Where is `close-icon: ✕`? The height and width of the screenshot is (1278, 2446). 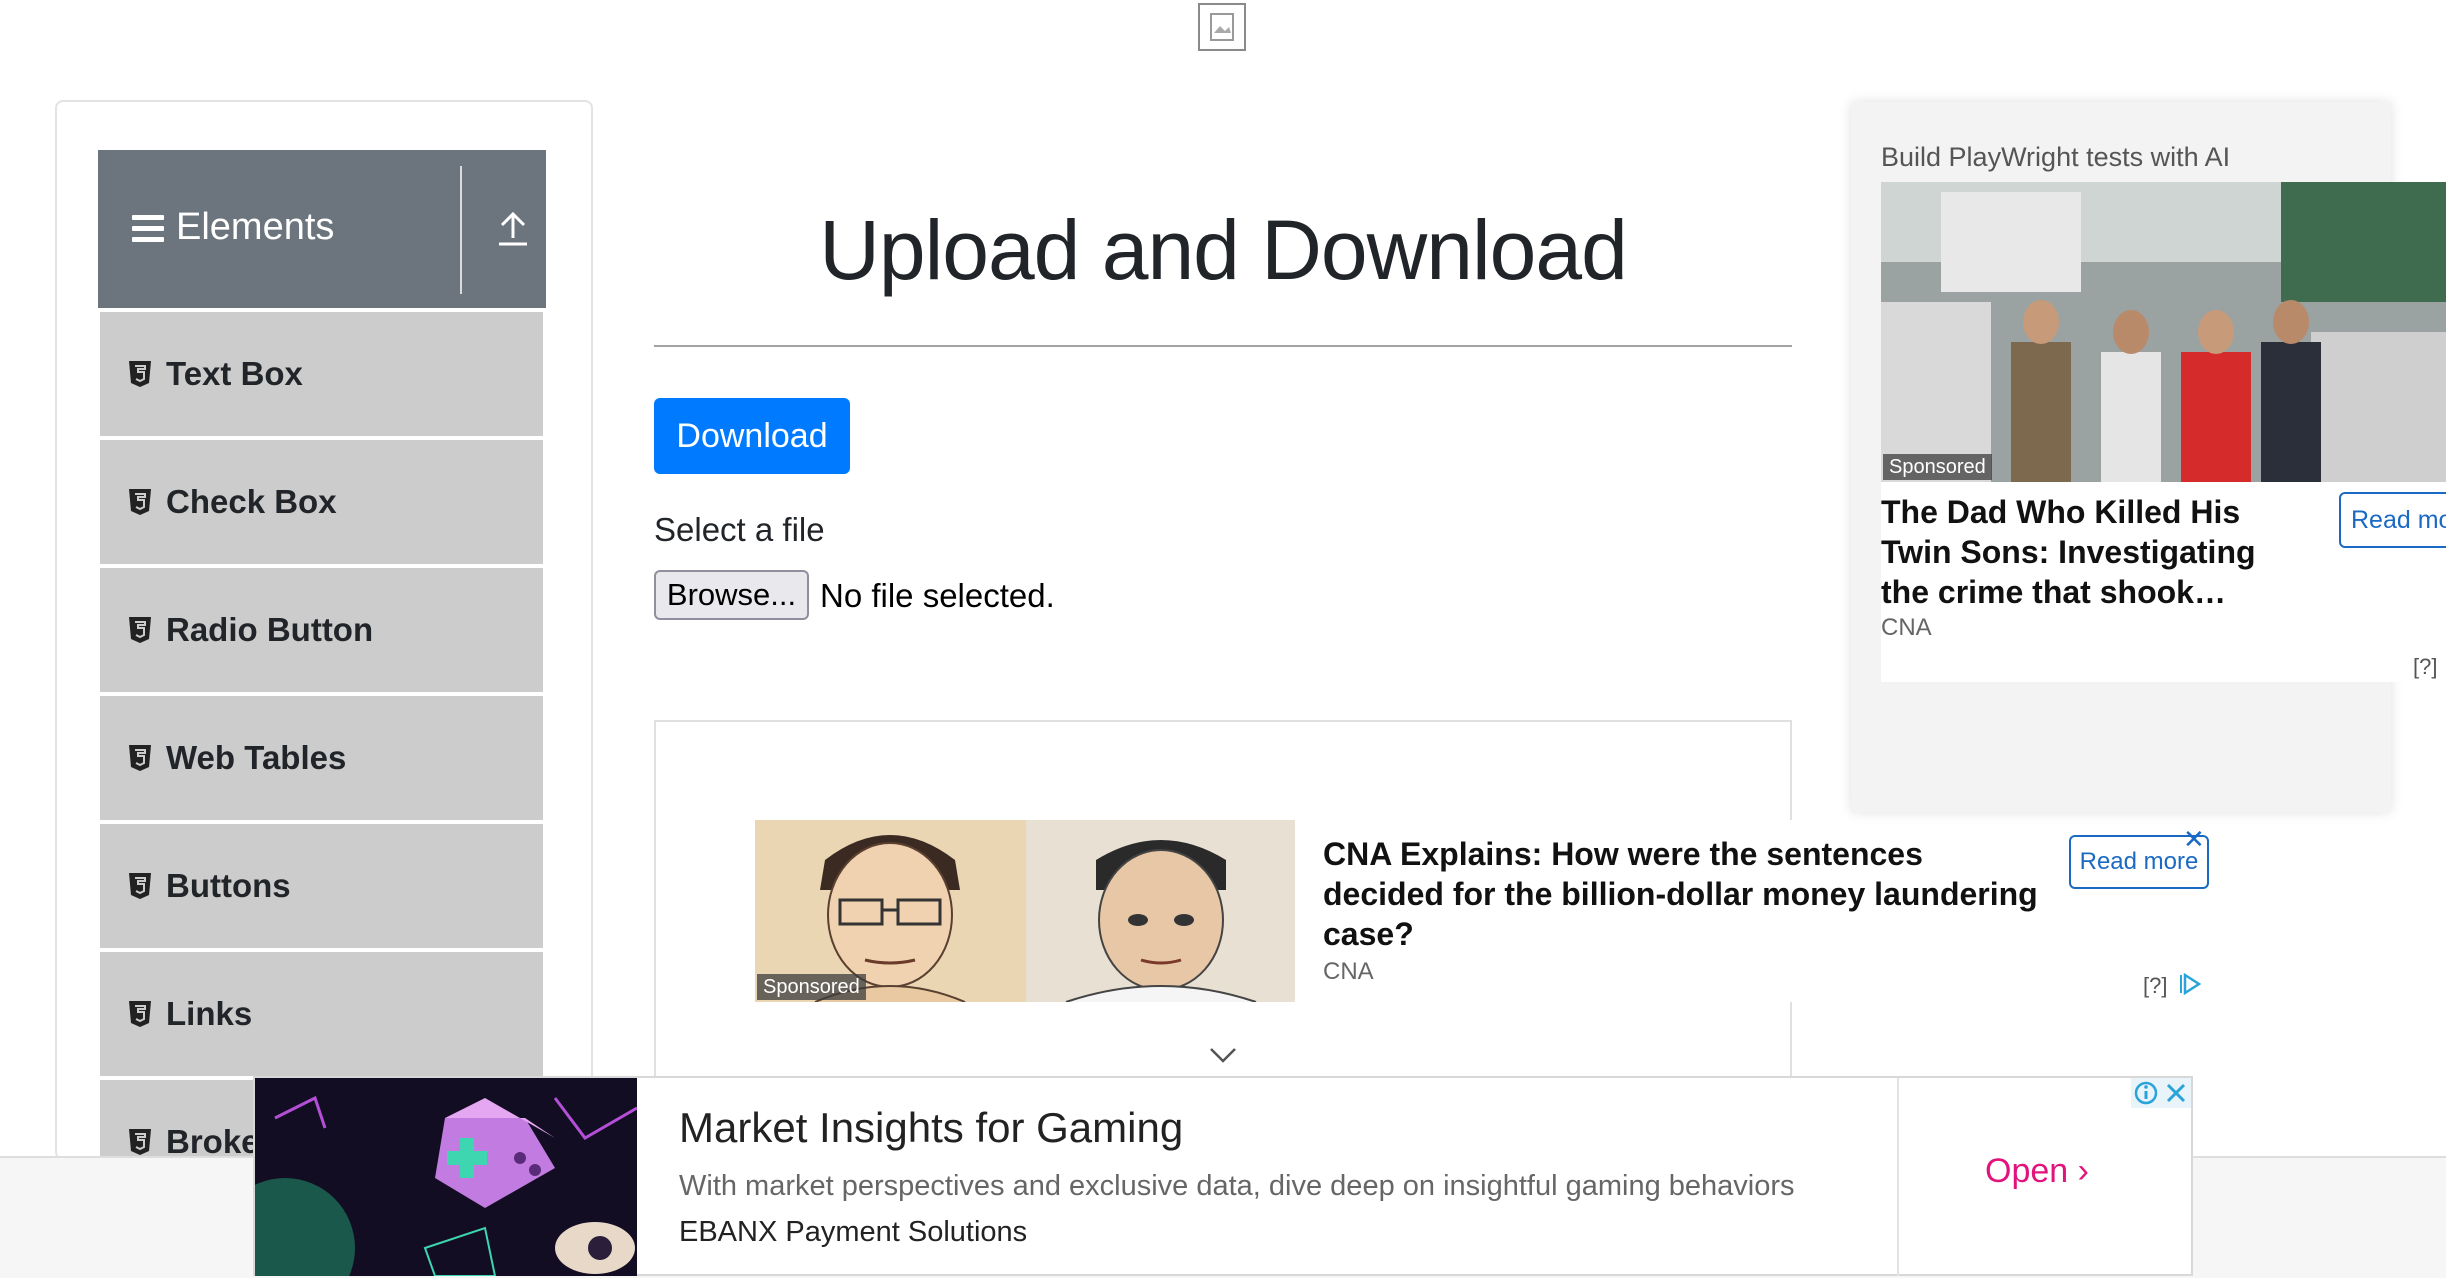 close-icon: ✕ is located at coordinates (2194, 839).